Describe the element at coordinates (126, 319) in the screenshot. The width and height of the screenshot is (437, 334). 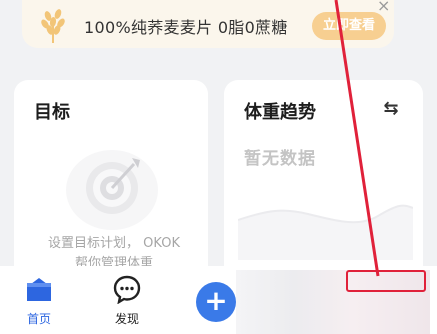
I see `tab-discover-label: 发现` at that location.